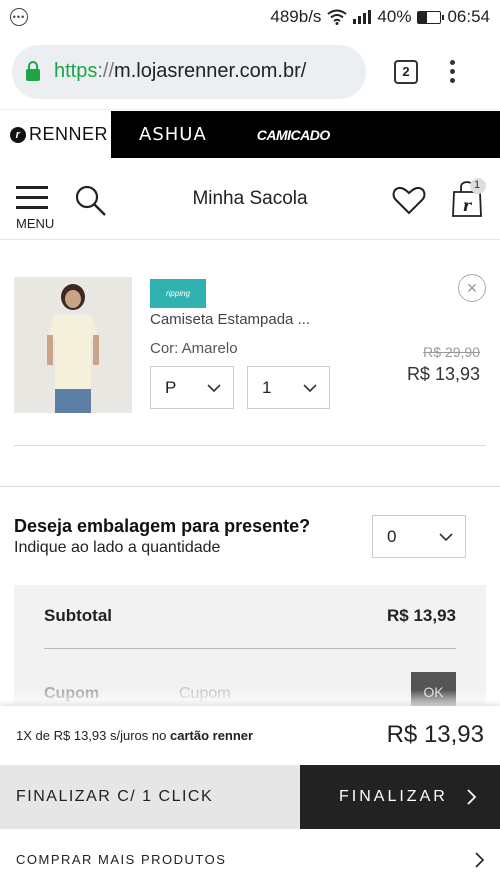 The height and width of the screenshot is (889, 500). I want to click on finalize-button: FINALIZAR, so click(400, 797).